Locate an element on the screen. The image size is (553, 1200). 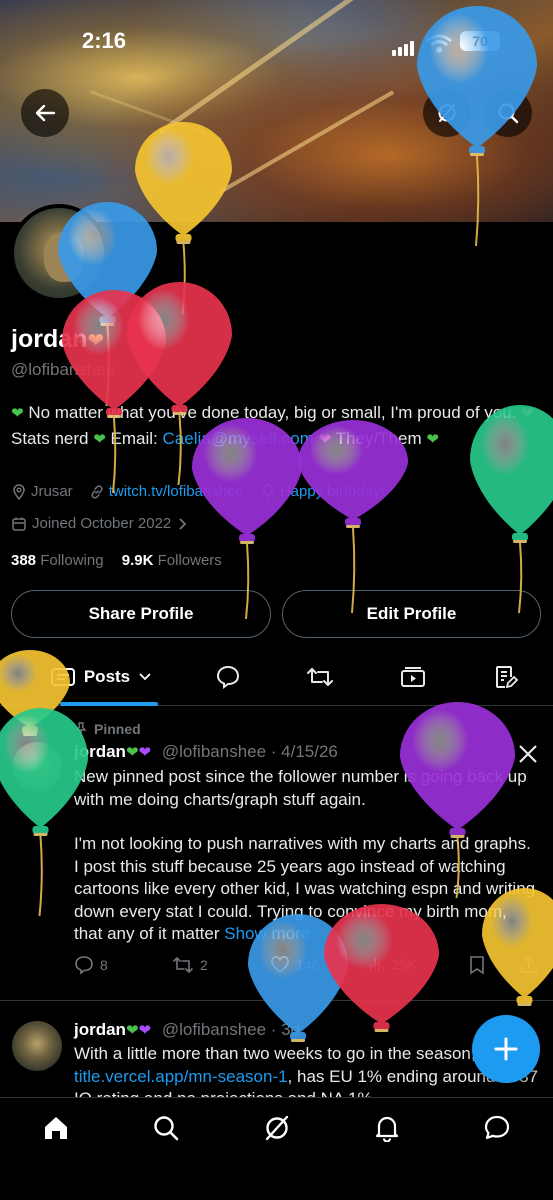
share-button is located at coordinates (529, 965).